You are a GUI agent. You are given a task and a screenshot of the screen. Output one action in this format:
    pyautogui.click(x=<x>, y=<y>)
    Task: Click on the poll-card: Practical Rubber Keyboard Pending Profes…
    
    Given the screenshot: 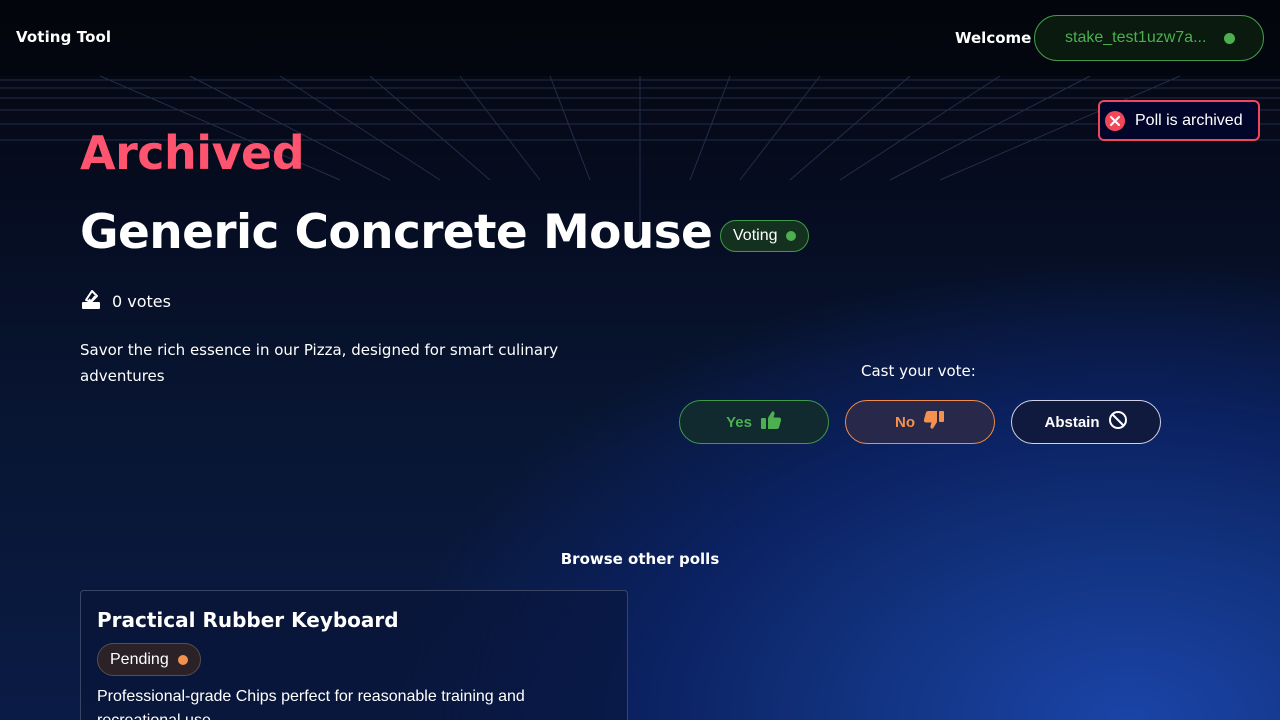 What is the action you would take?
    pyautogui.click(x=354, y=655)
    